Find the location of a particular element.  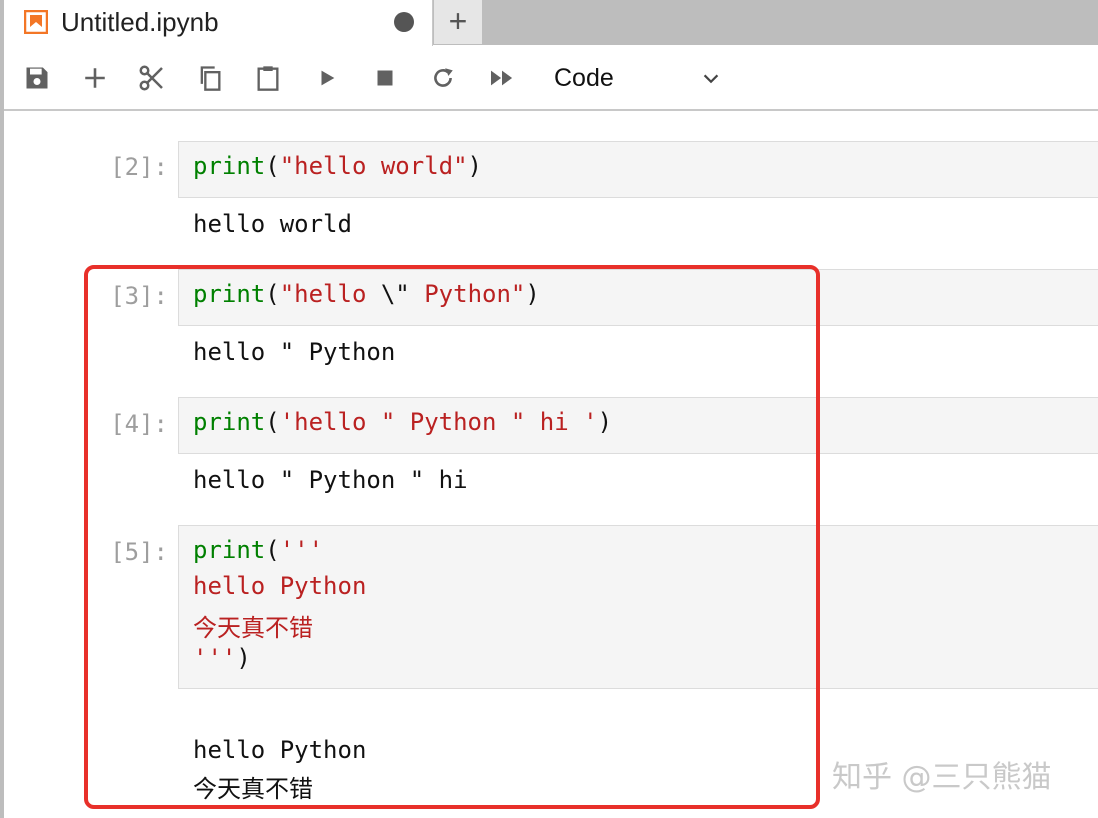

cell-type-label: Code is located at coordinates (584, 77).